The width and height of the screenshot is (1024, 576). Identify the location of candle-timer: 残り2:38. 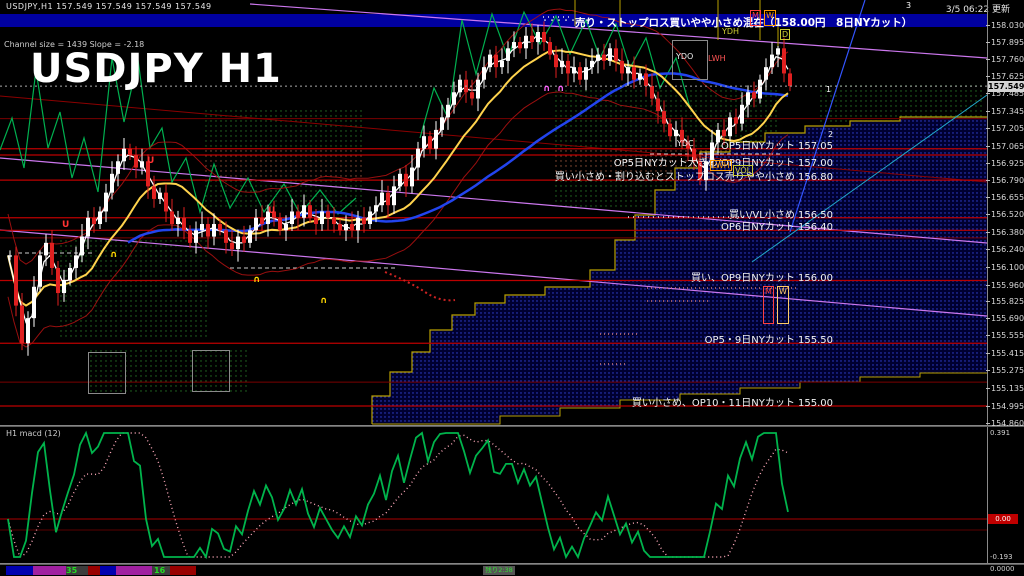
(499, 570).